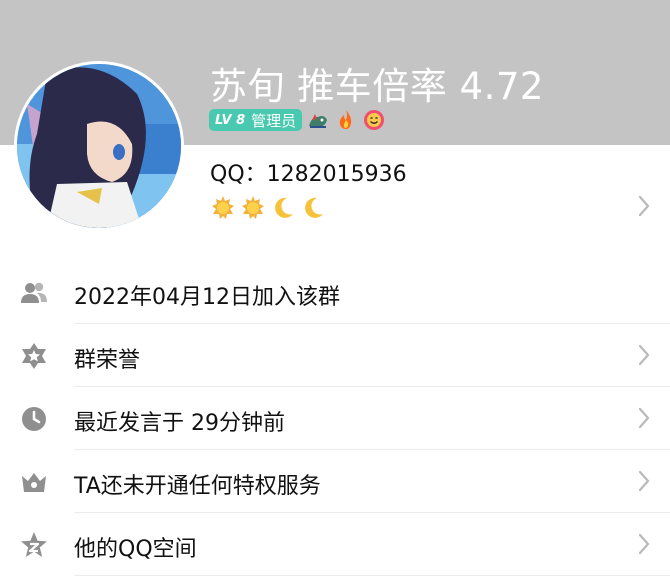 The height and width of the screenshot is (577, 670). What do you see at coordinates (268, 208) in the screenshot?
I see `qq-level-icons` at bounding box center [268, 208].